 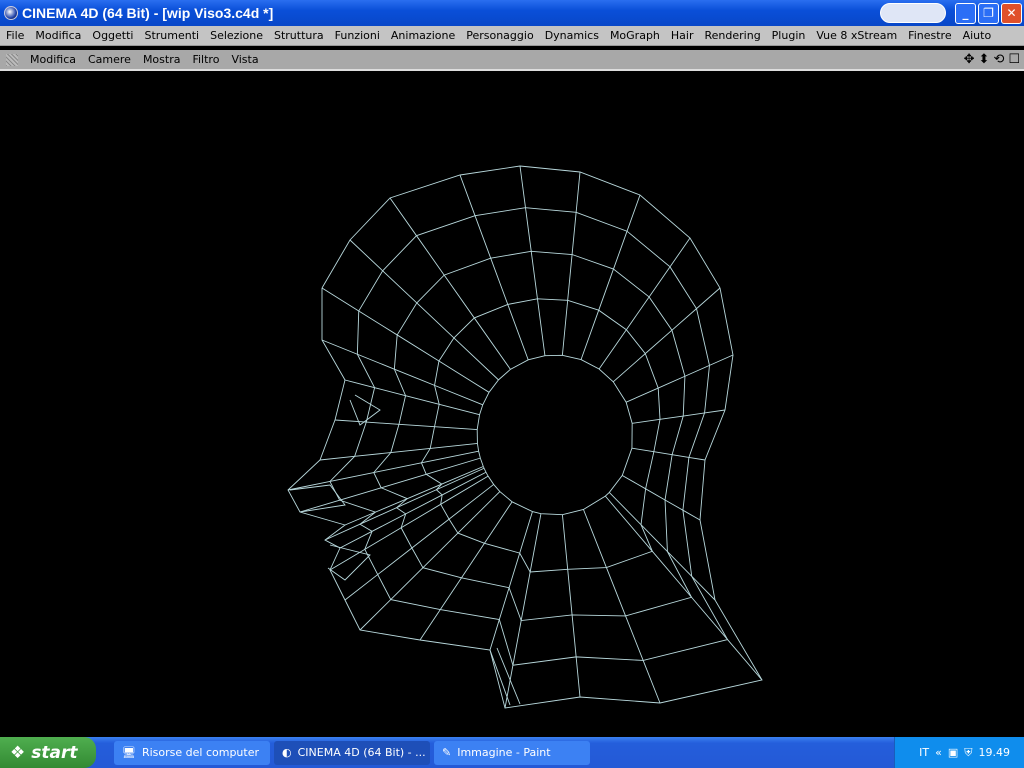 What do you see at coordinates (109, 59) in the screenshot?
I see `viewport-menu-camere: Camere` at bounding box center [109, 59].